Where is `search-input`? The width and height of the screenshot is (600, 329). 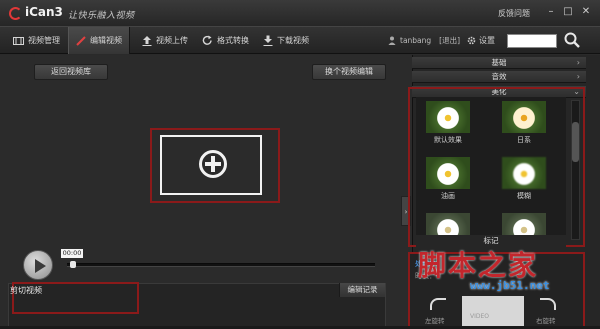 search-input is located at coordinates (532, 41).